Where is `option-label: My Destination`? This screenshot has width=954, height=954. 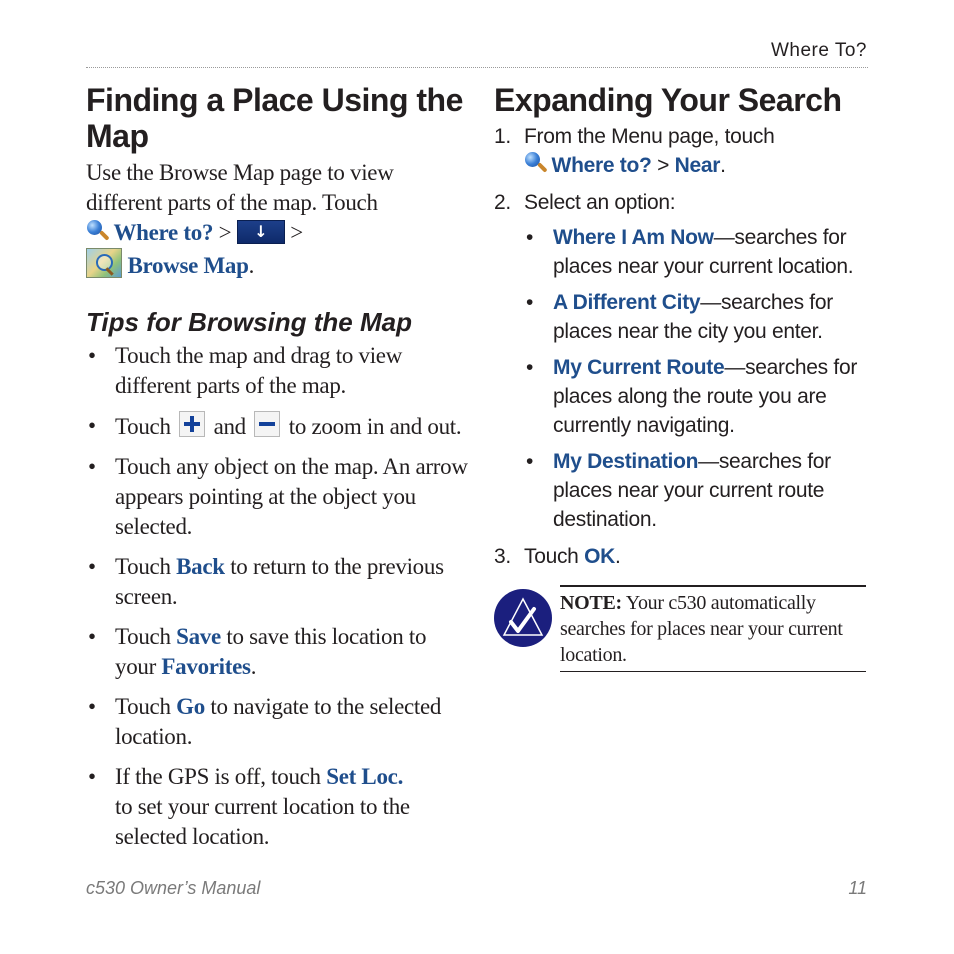 option-label: My Destination is located at coordinates (626, 461).